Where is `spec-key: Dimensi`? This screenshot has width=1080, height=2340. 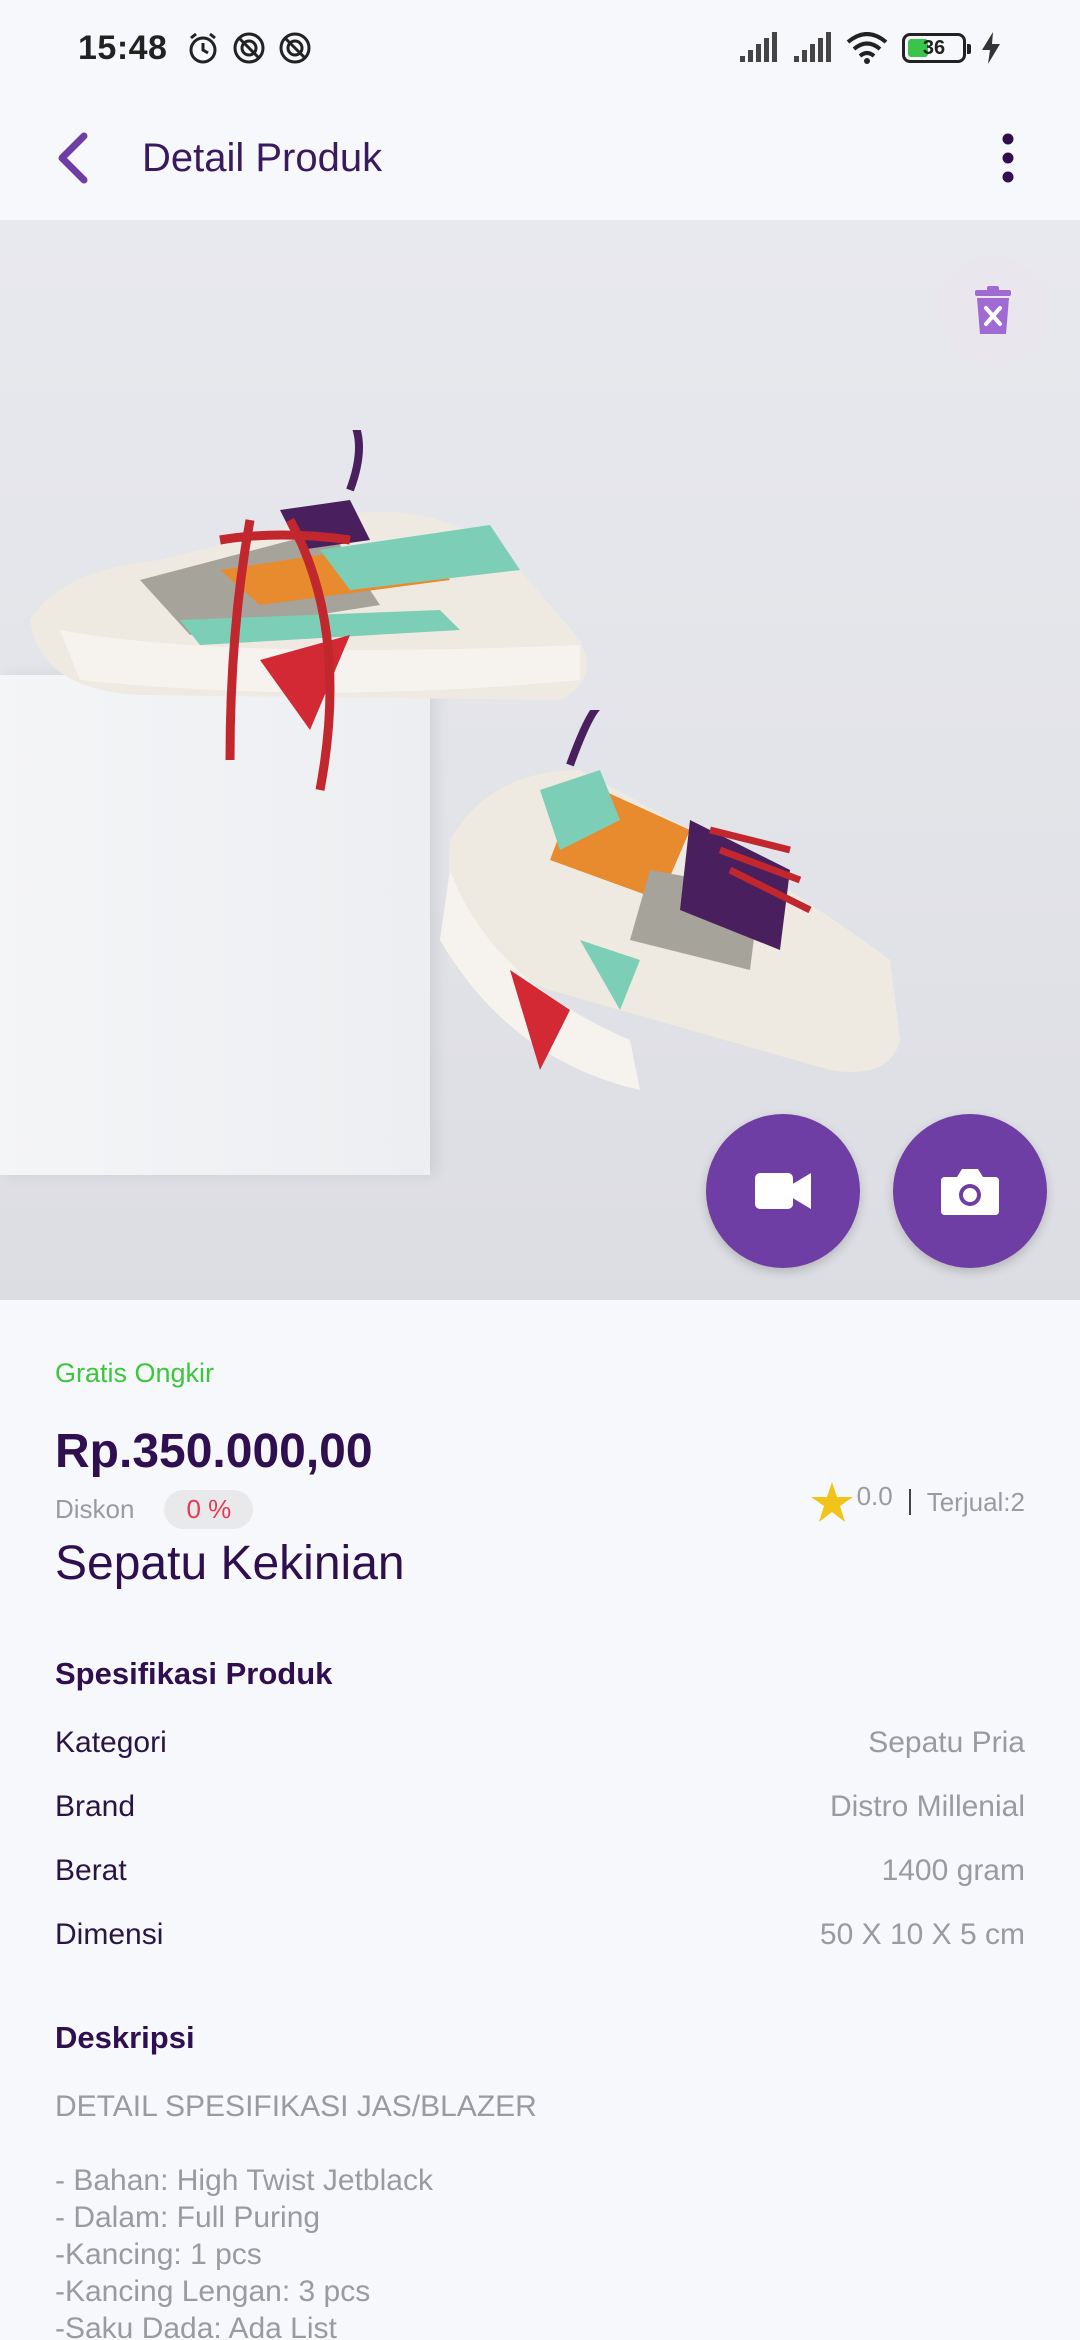
spec-key: Dimensi is located at coordinates (109, 1934).